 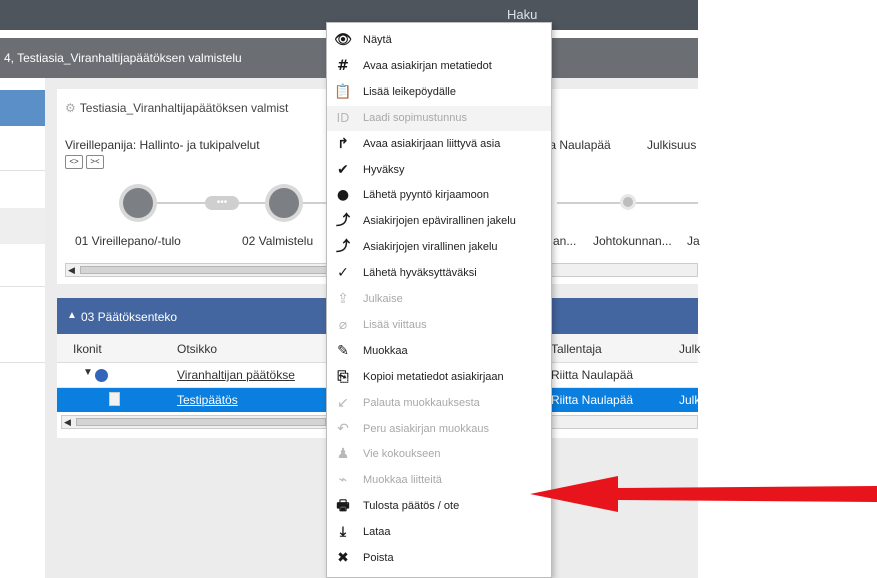 What do you see at coordinates (522, 14) in the screenshot?
I see `search-link: Haku` at bounding box center [522, 14].